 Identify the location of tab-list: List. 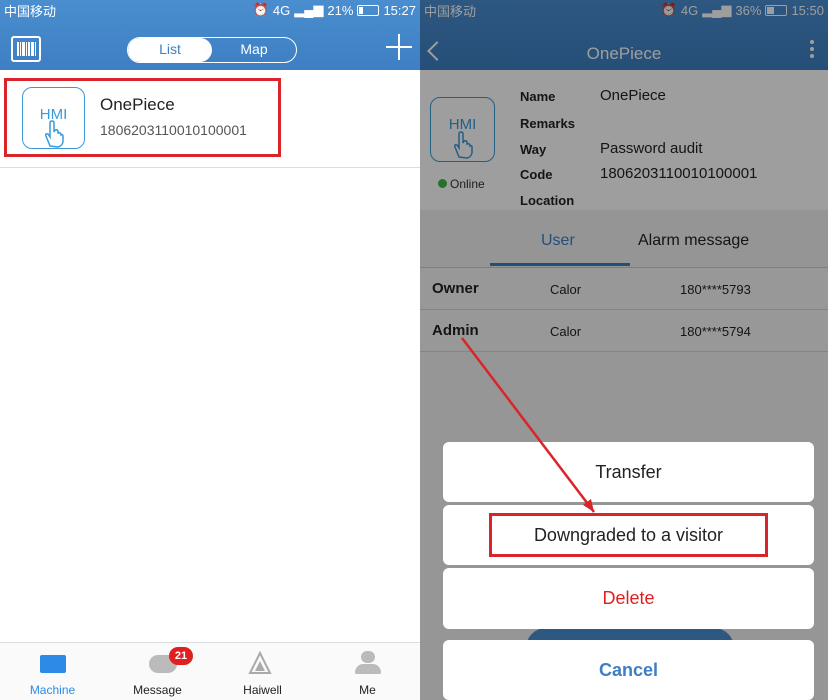
(170, 50).